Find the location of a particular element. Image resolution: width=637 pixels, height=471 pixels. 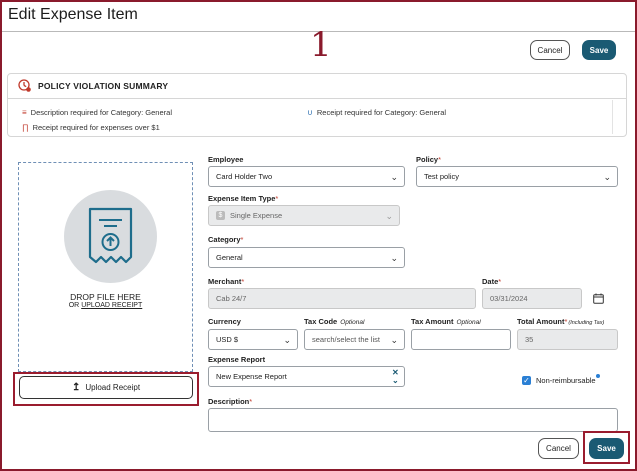

tax-amount-label: Tax Amount Optional is located at coordinates (446, 321).